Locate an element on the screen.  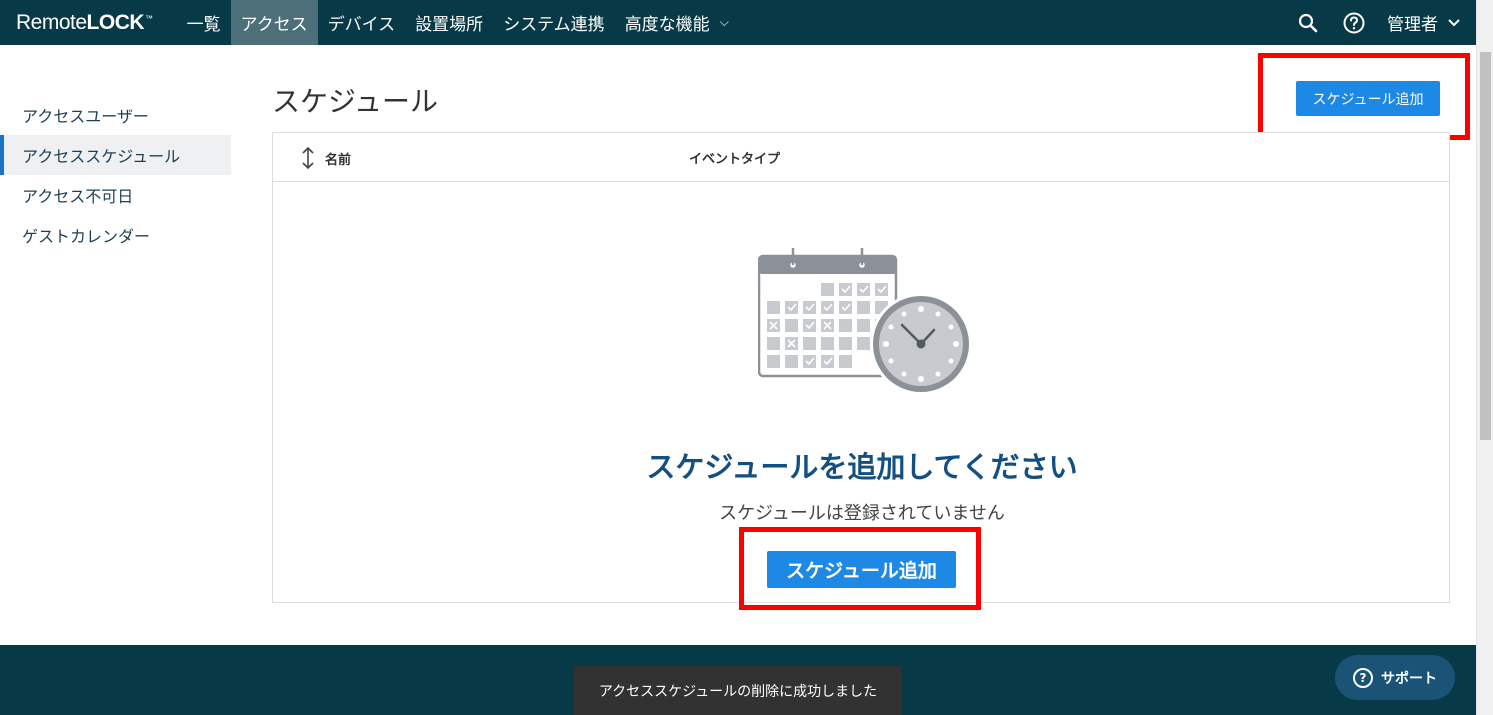
calendar-clock-icon is located at coordinates (865, 323).